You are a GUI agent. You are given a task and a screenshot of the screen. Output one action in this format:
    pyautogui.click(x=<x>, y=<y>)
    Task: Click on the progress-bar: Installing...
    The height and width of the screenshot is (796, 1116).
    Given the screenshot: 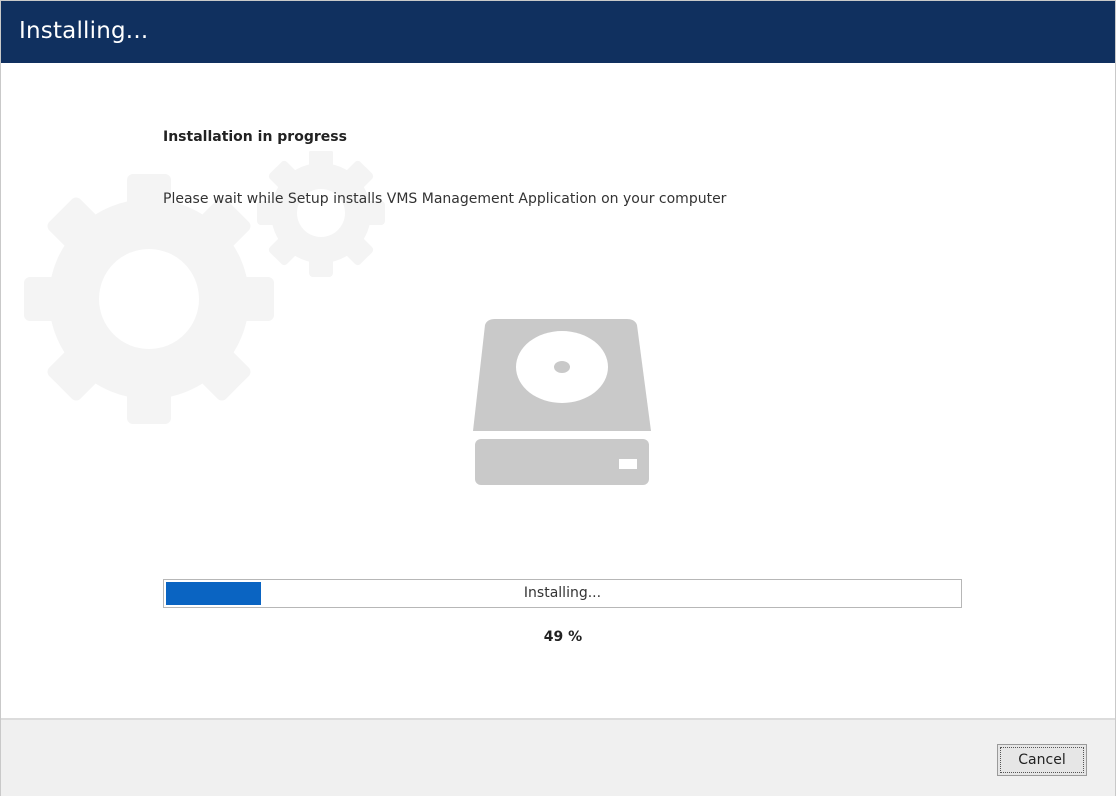 What is the action you would take?
    pyautogui.click(x=562, y=593)
    